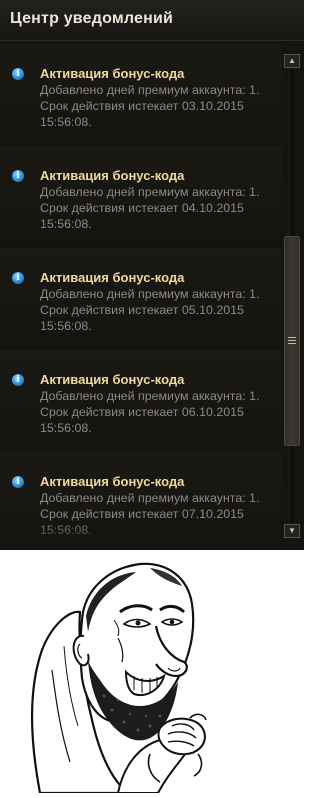 The width and height of the screenshot is (320, 798). I want to click on panel-header: Центр уведомлений, so click(152, 20).